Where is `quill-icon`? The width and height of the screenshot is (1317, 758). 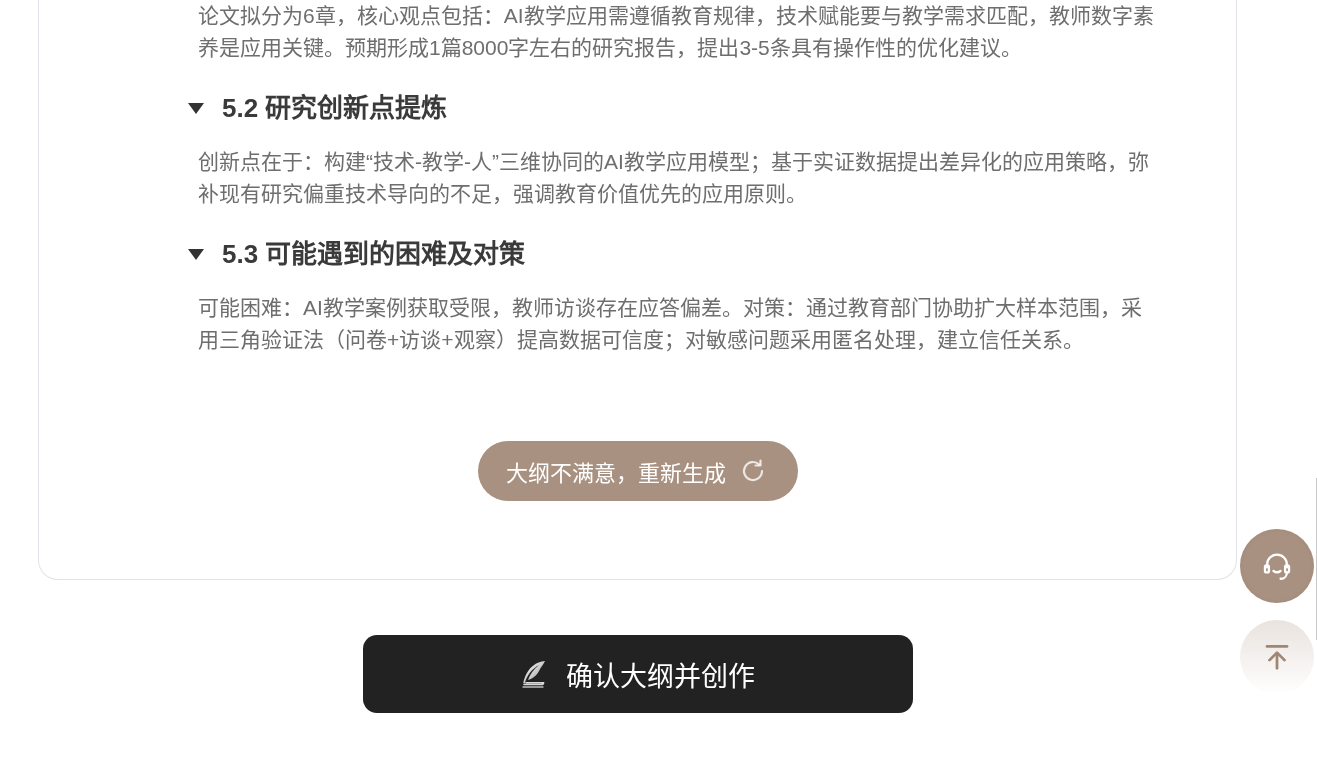
quill-icon is located at coordinates (534, 674).